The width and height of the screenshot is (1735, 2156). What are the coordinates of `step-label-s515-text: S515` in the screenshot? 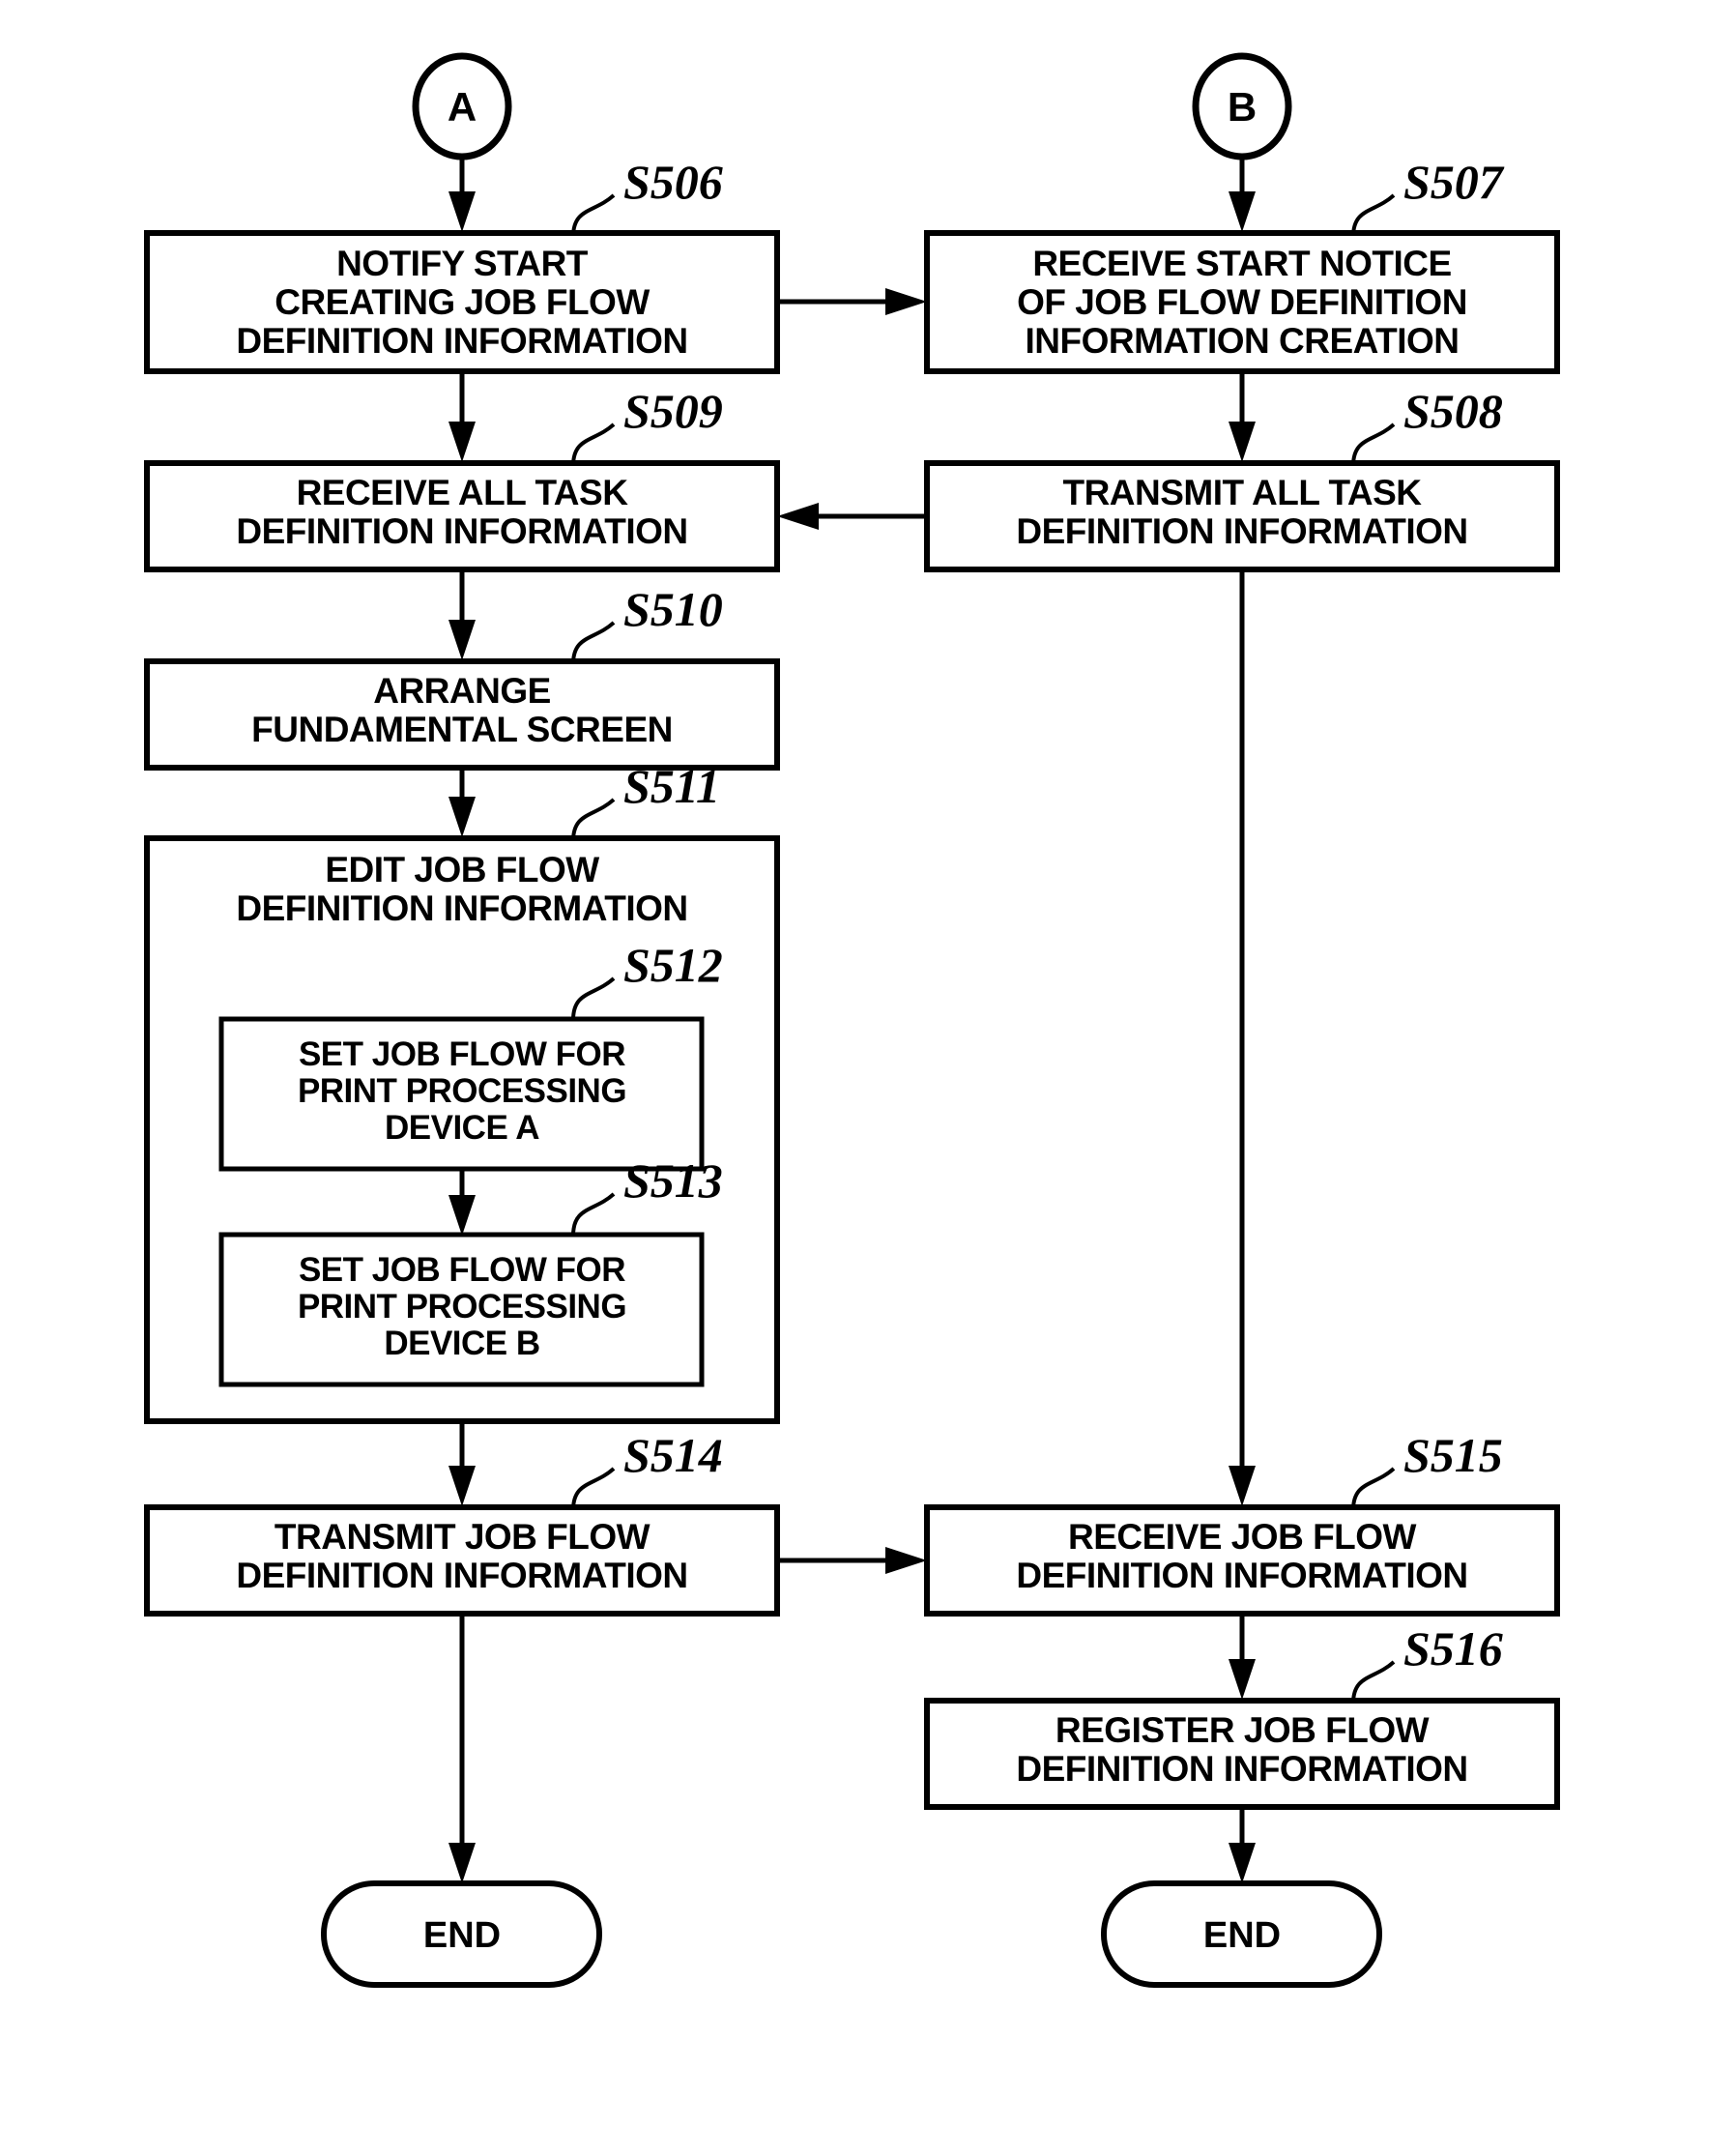 It's located at (1453, 1455).